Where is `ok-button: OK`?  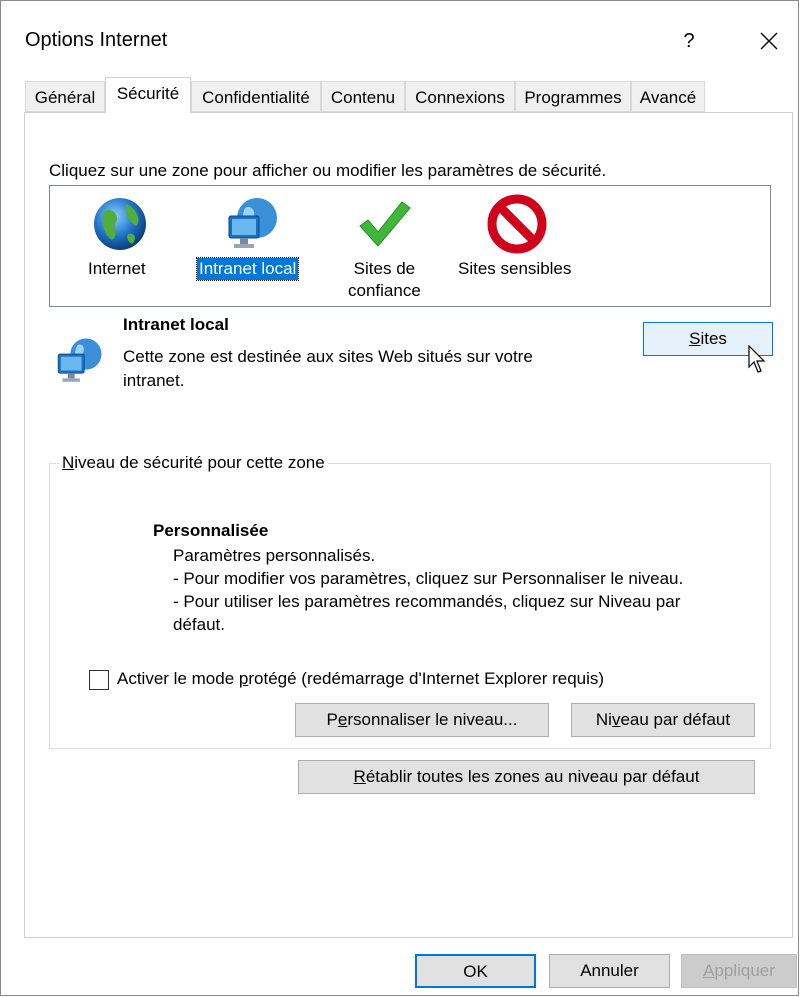 ok-button: OK is located at coordinates (475, 971).